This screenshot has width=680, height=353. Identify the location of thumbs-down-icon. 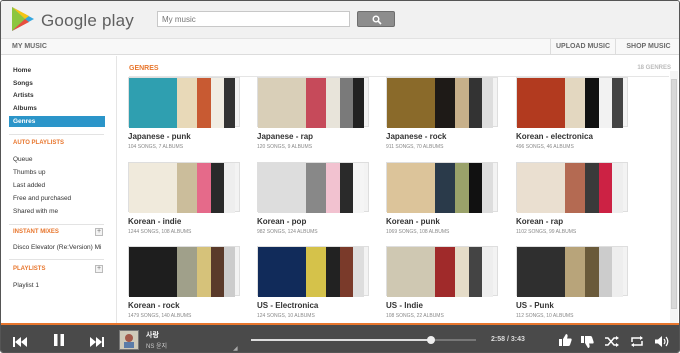
(587, 342).